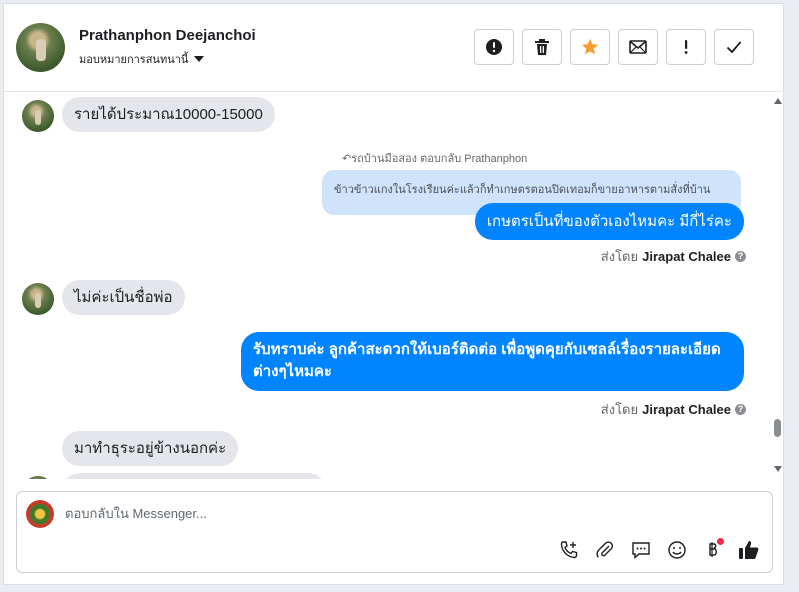 The image size is (799, 592). I want to click on paperclip-icon, so click(605, 549).